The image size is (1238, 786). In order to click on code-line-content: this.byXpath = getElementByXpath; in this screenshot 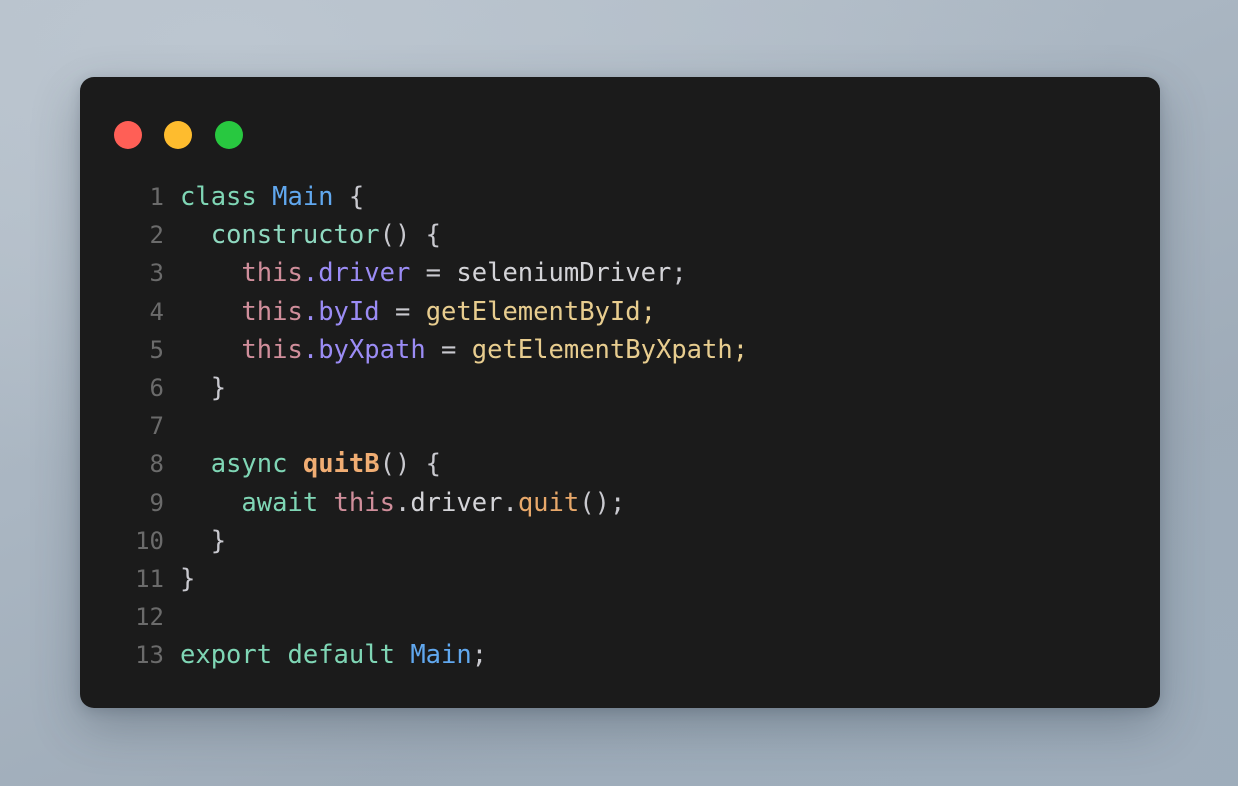, I will do `click(464, 350)`.